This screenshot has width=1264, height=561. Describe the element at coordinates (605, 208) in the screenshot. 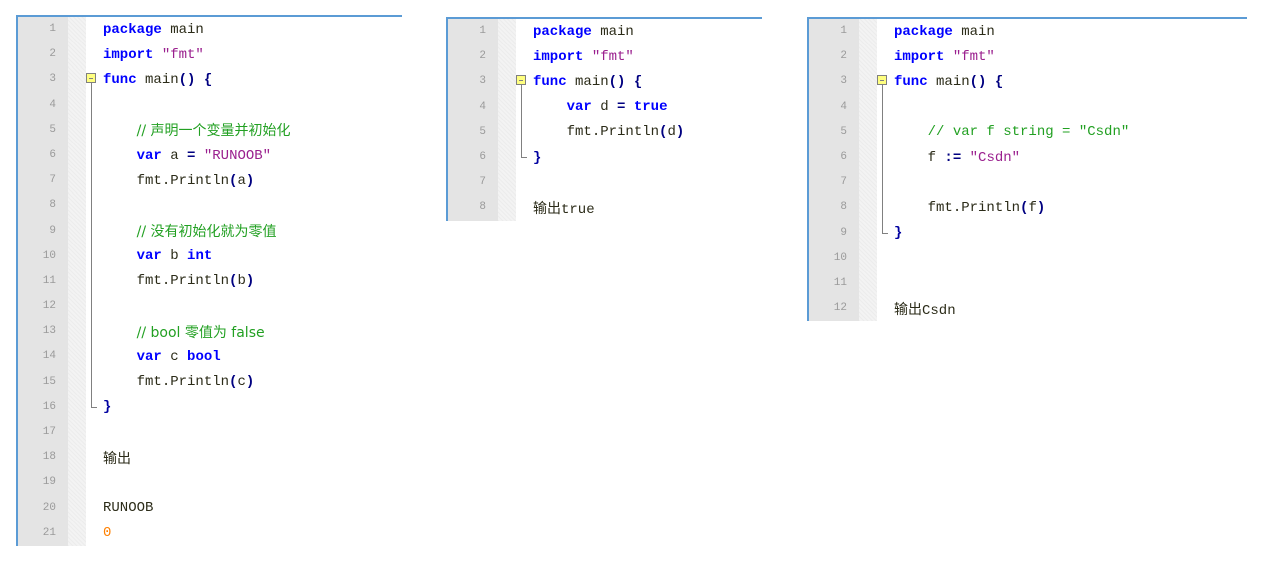

I see `code-line: 8 输出true` at that location.